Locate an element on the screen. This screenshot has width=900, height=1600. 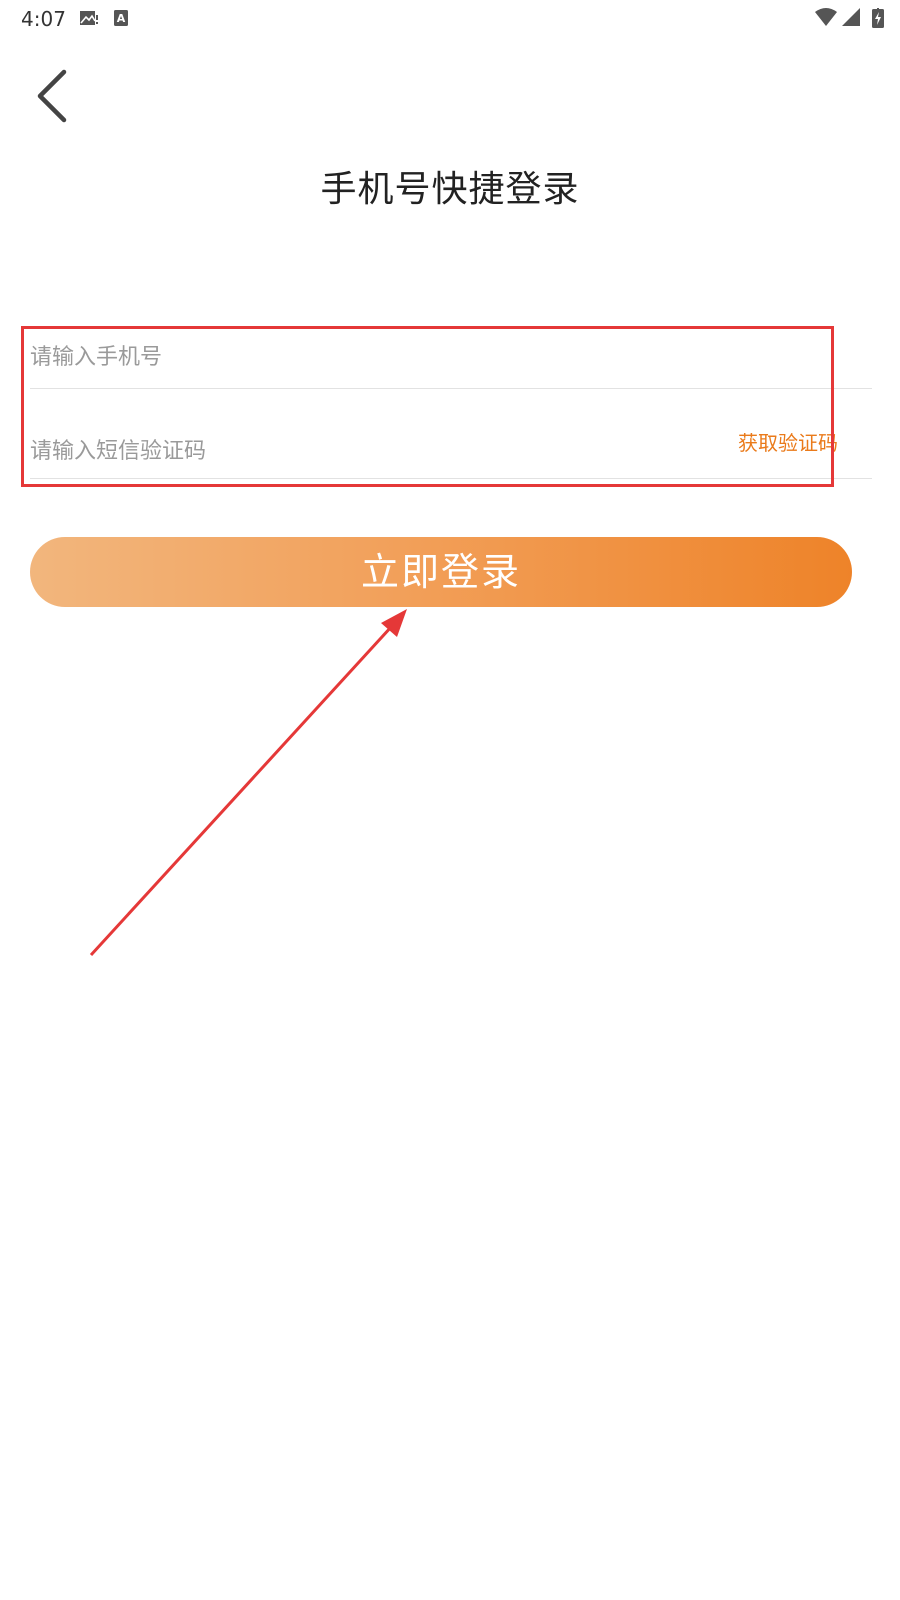
image-icon is located at coordinates (89, 18).